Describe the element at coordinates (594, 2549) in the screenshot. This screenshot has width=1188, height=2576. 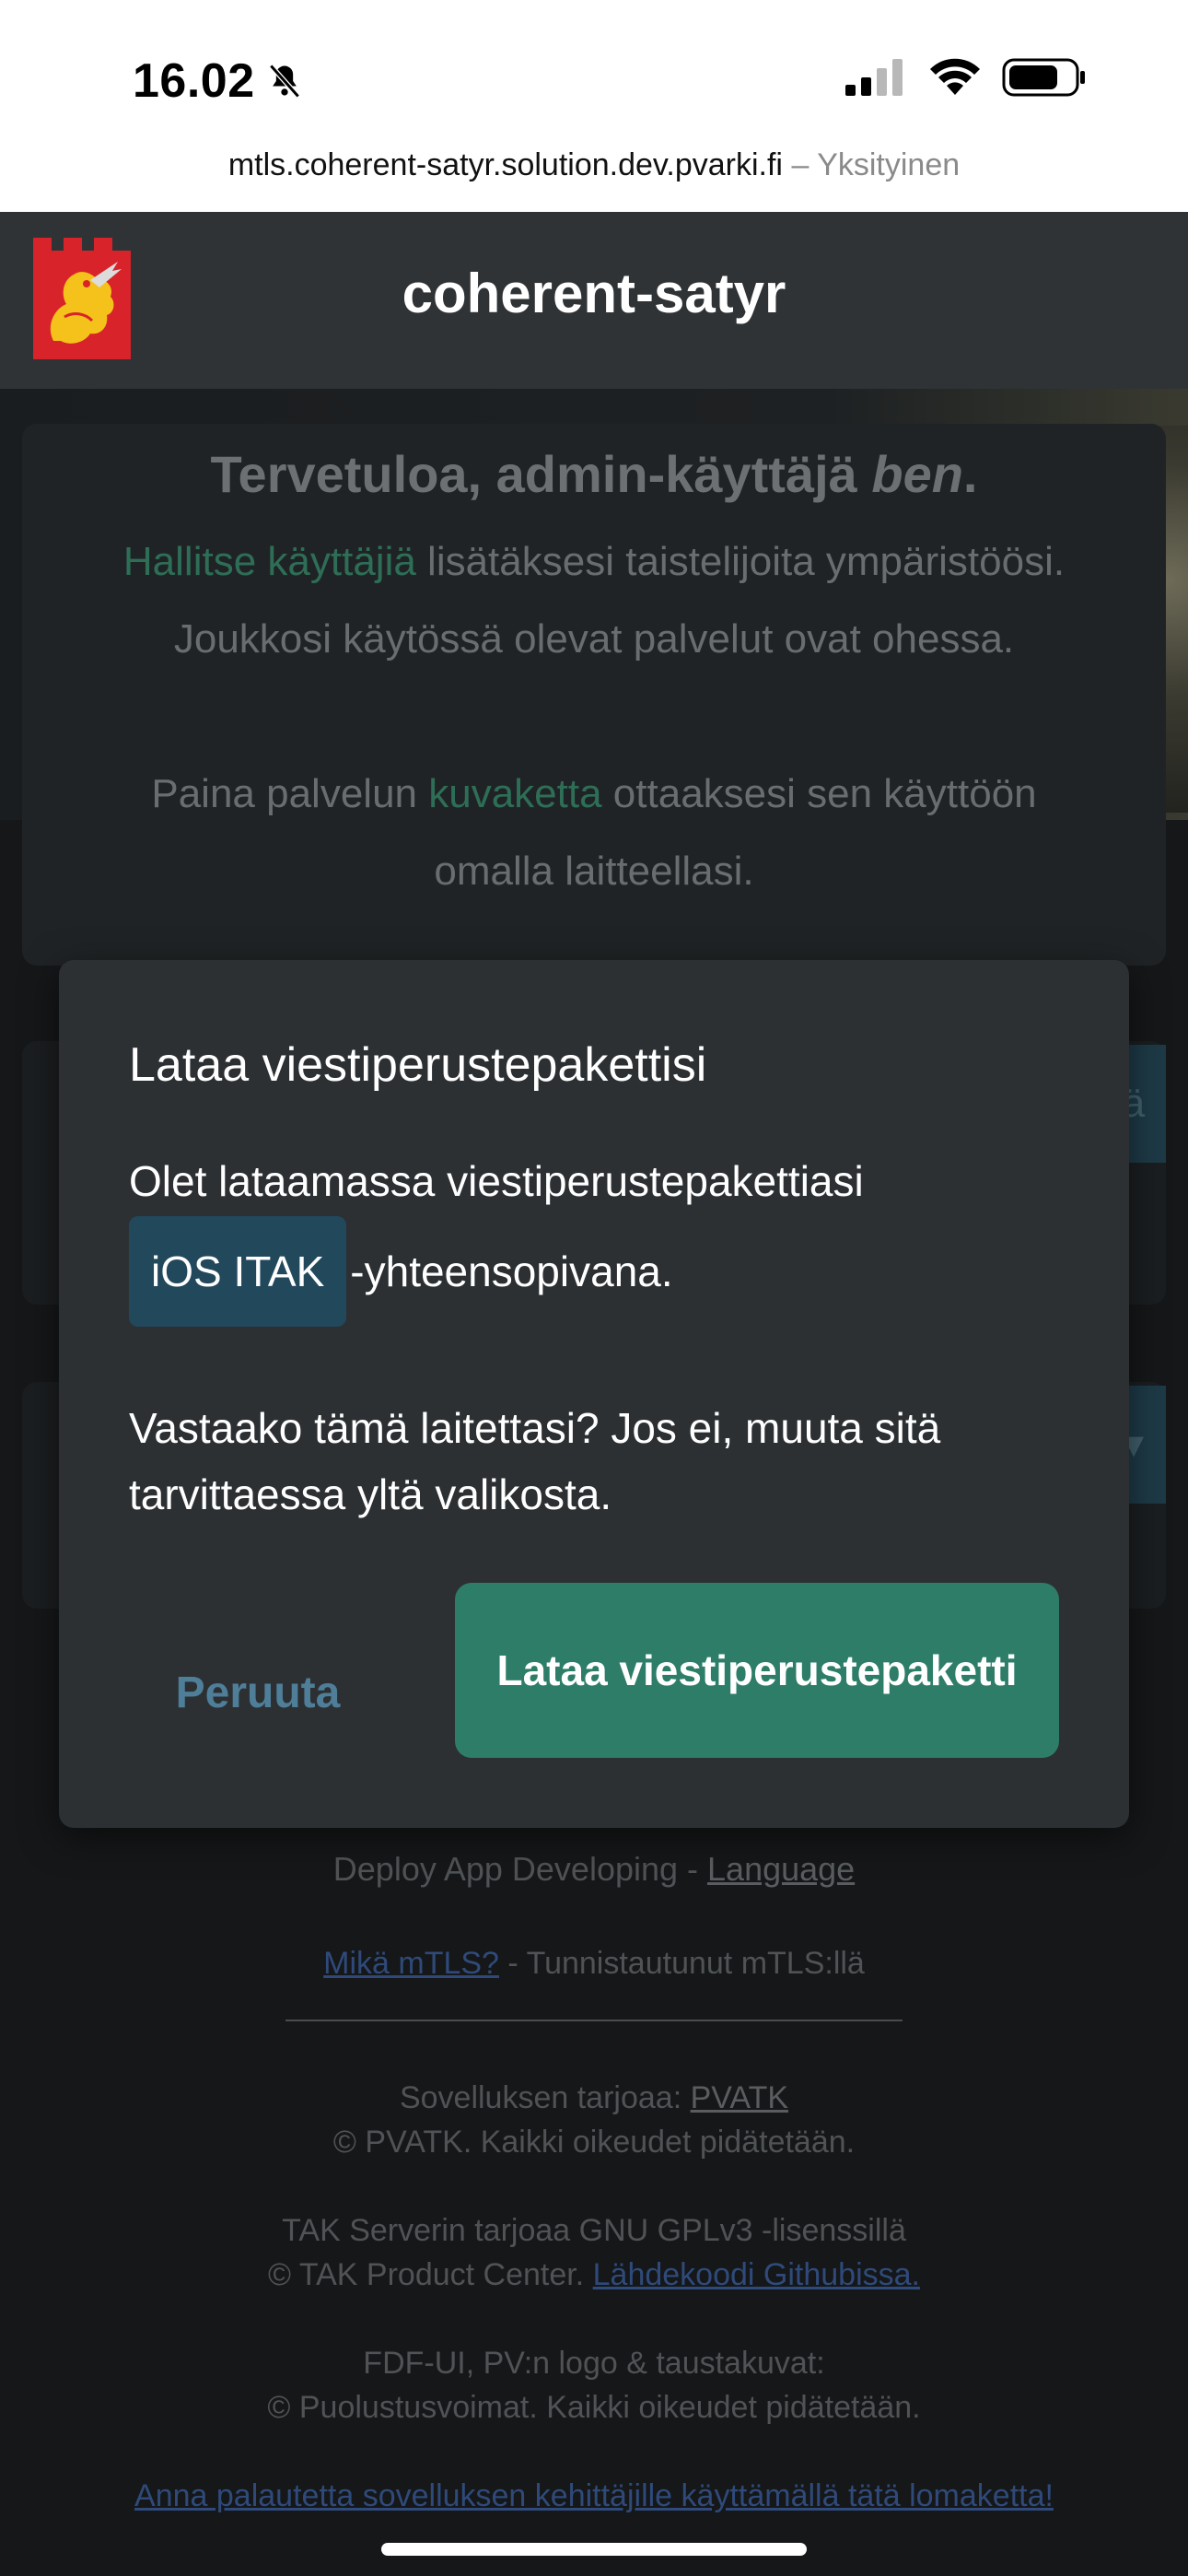
I see `home-indicator` at that location.